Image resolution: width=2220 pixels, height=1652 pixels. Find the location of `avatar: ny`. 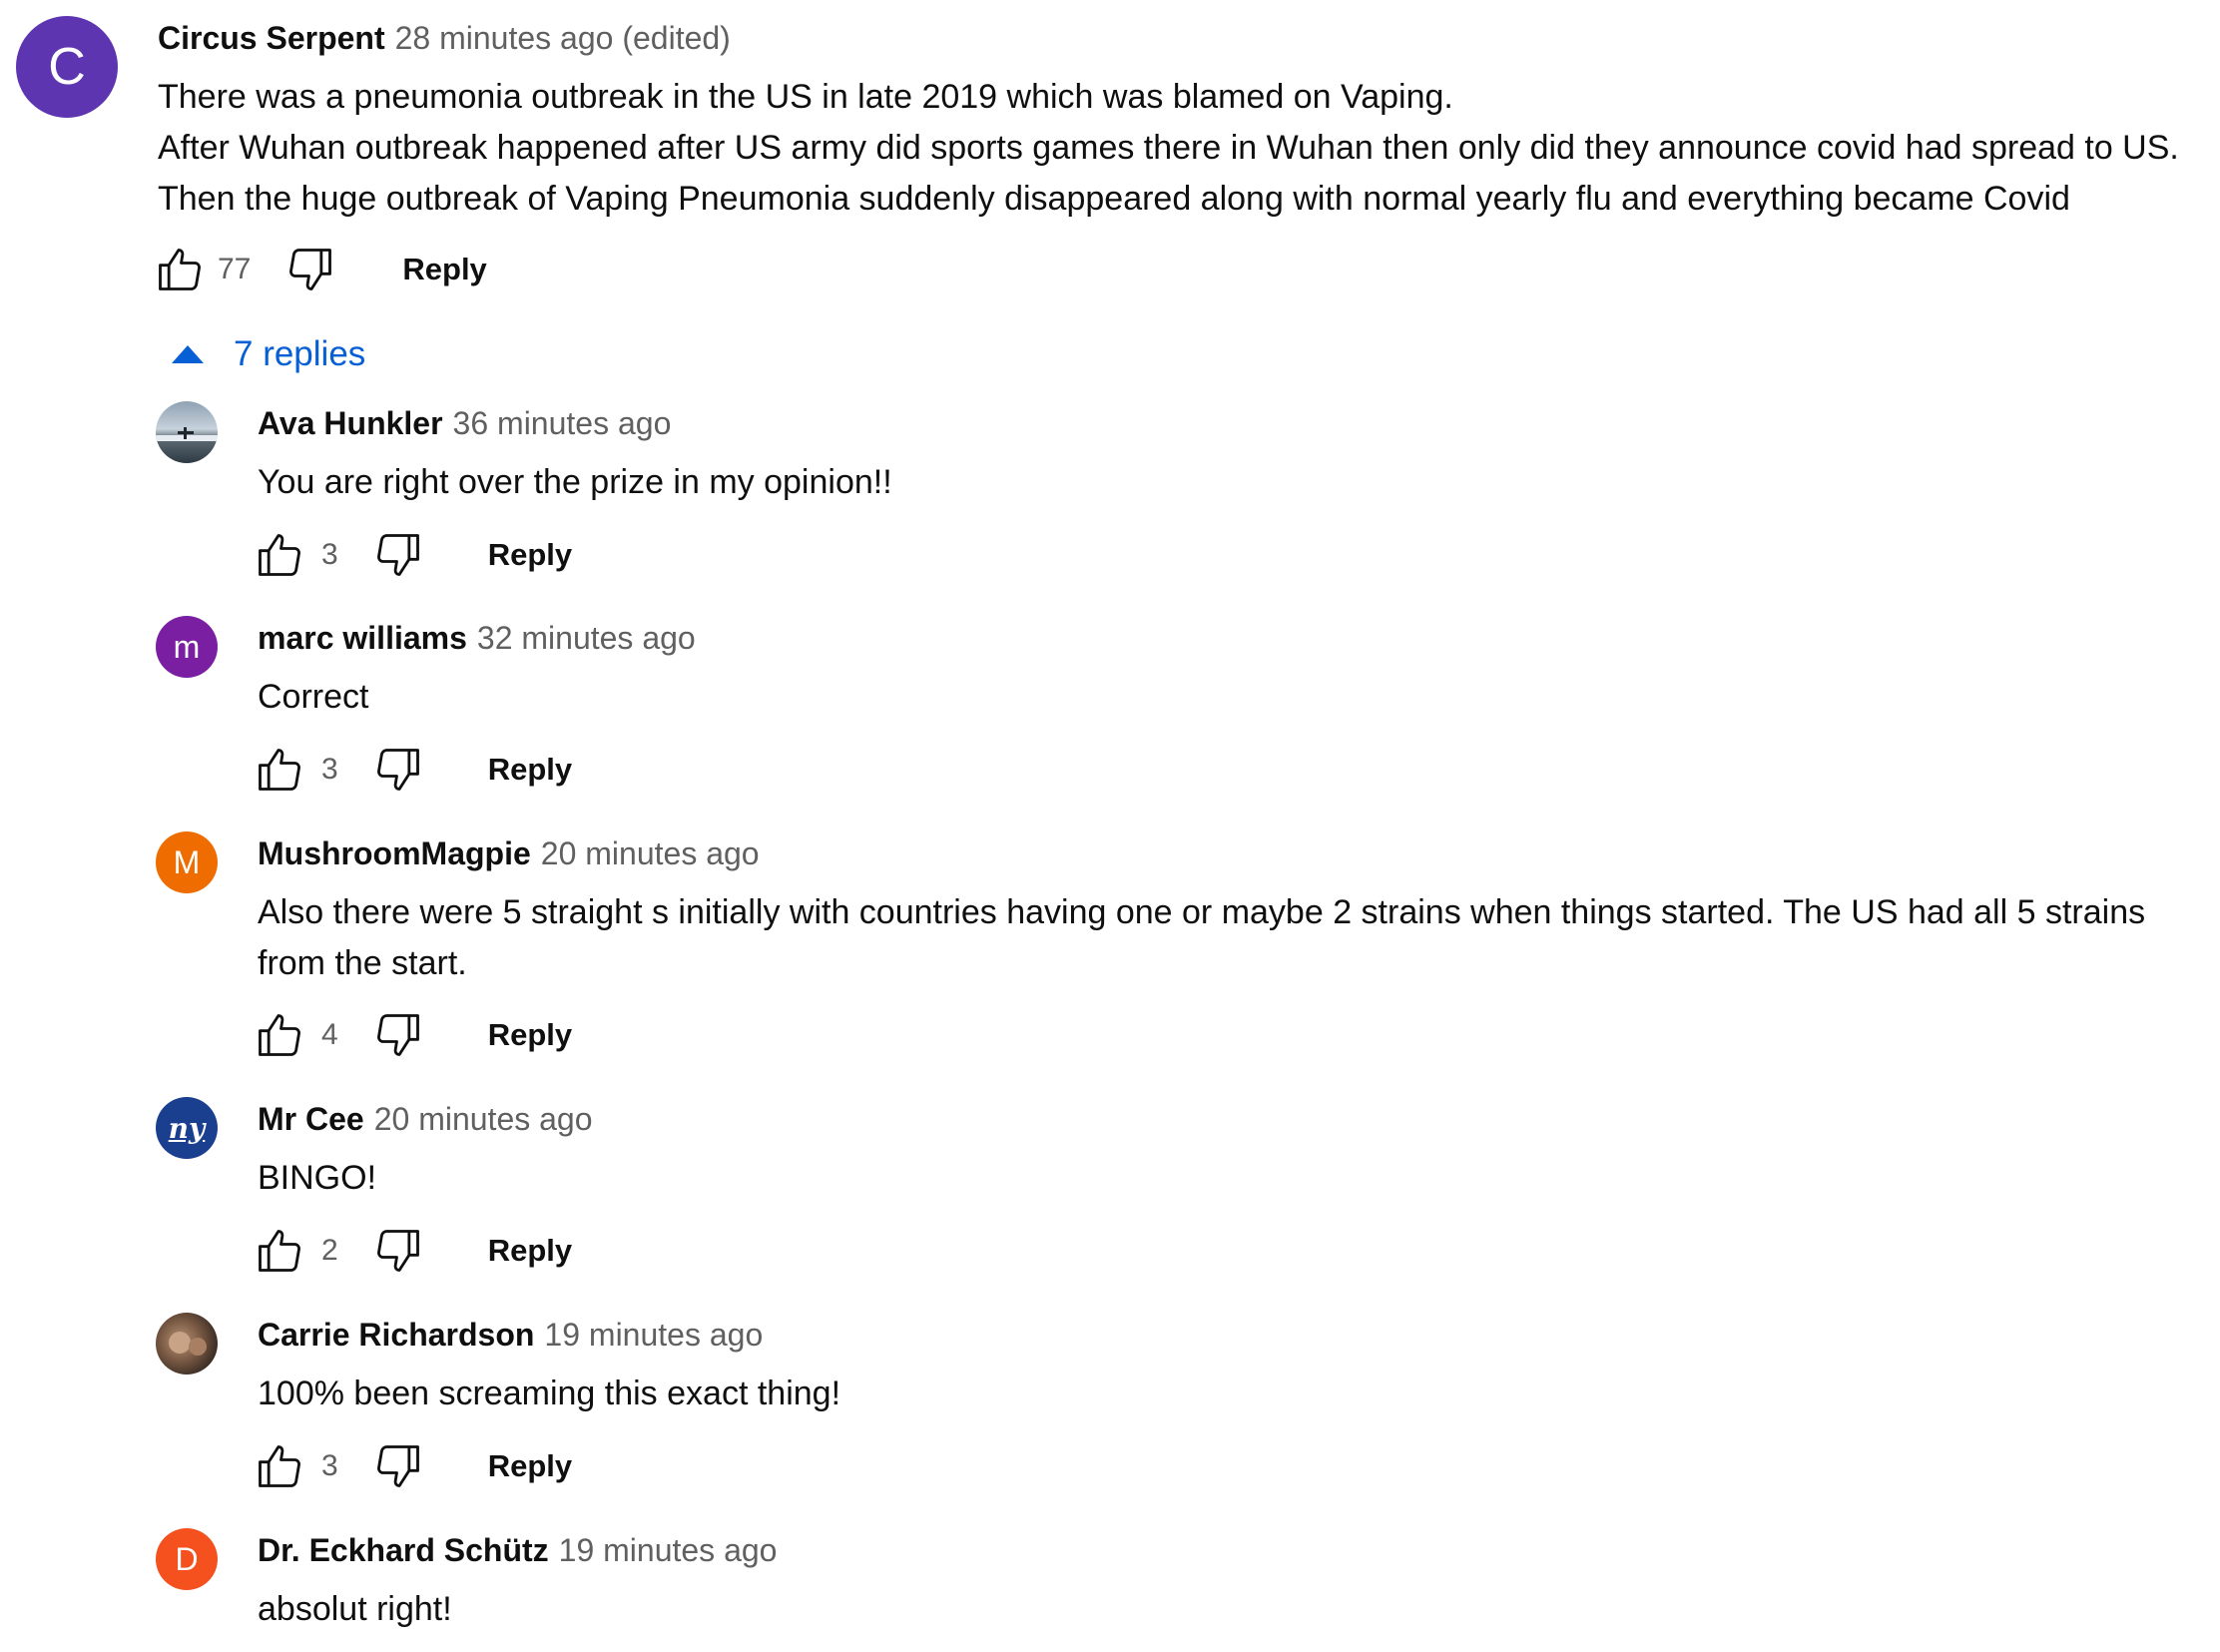

avatar: ny is located at coordinates (187, 1128).